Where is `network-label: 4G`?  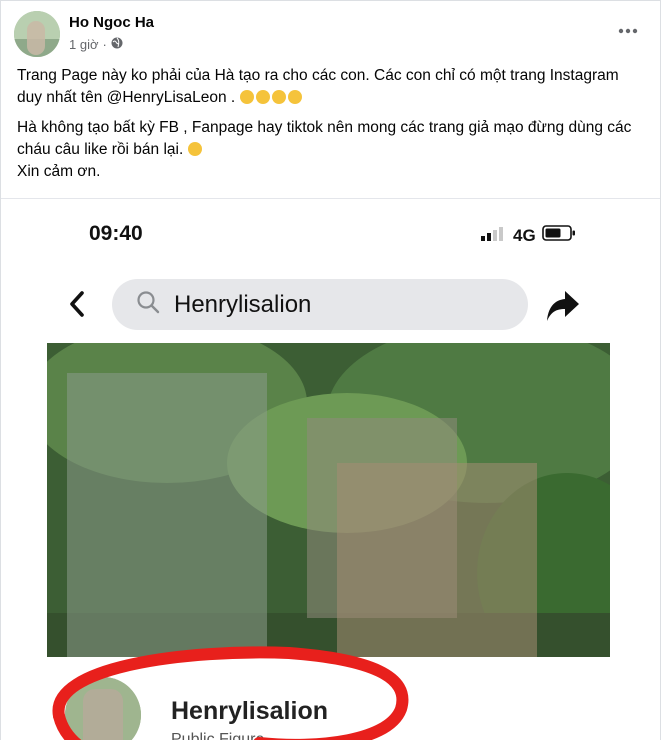
network-label: 4G is located at coordinates (524, 235).